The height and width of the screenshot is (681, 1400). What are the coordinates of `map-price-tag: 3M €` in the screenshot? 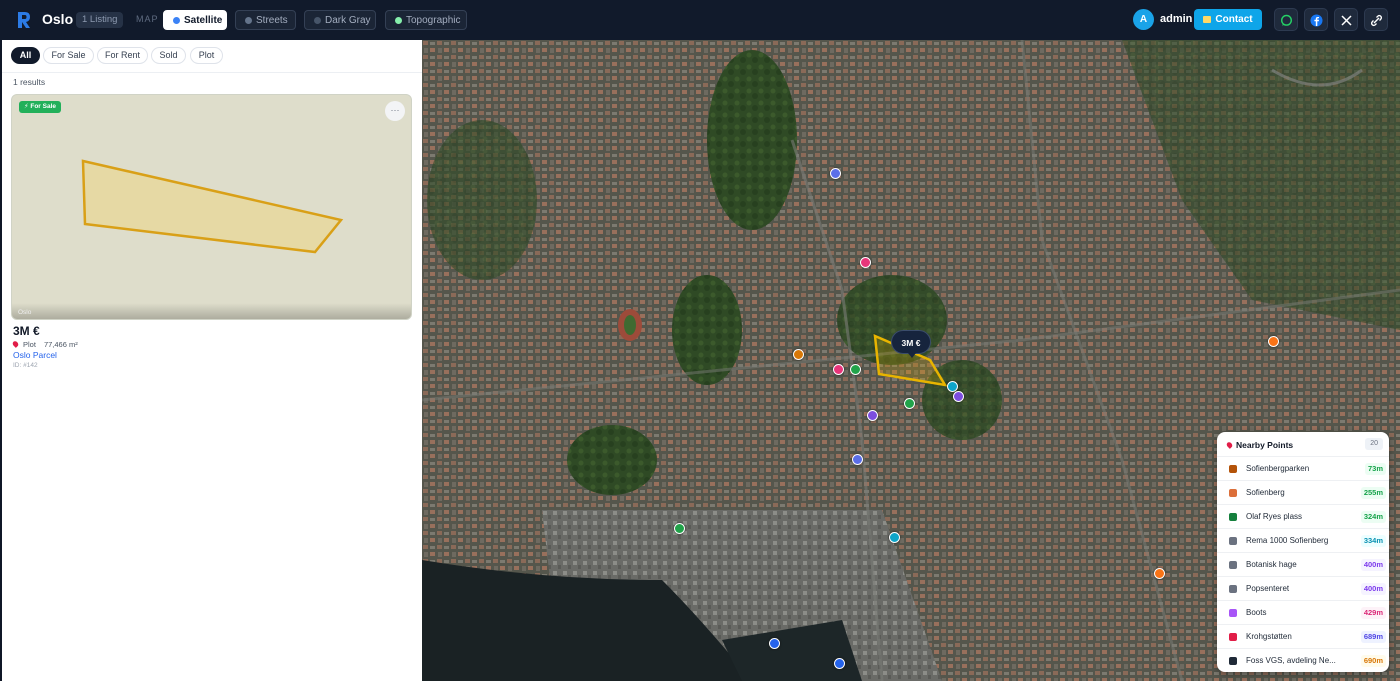 It's located at (911, 344).